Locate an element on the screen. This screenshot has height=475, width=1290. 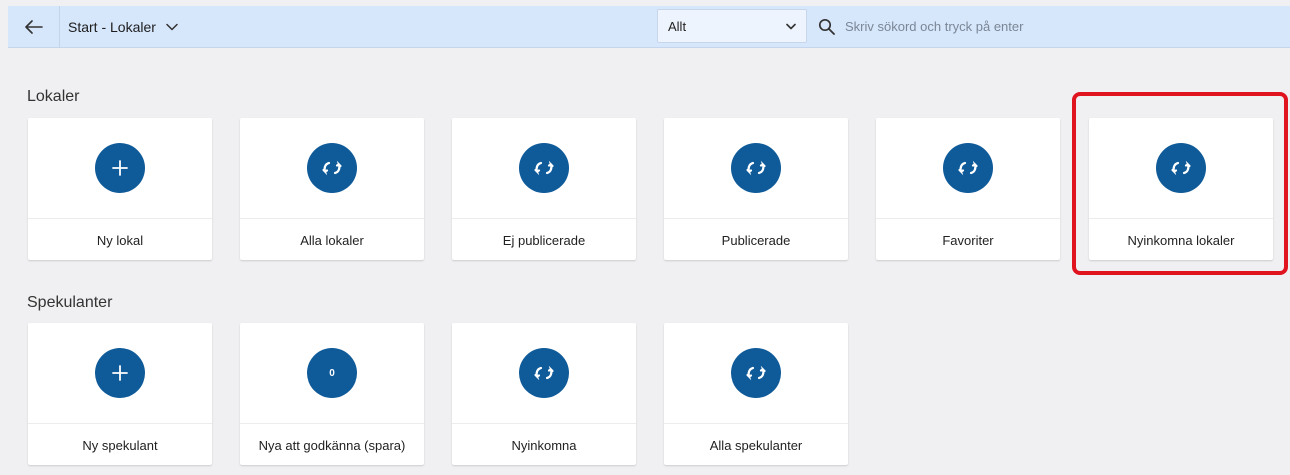
card-publicerade: Publicerade is located at coordinates (756, 189).